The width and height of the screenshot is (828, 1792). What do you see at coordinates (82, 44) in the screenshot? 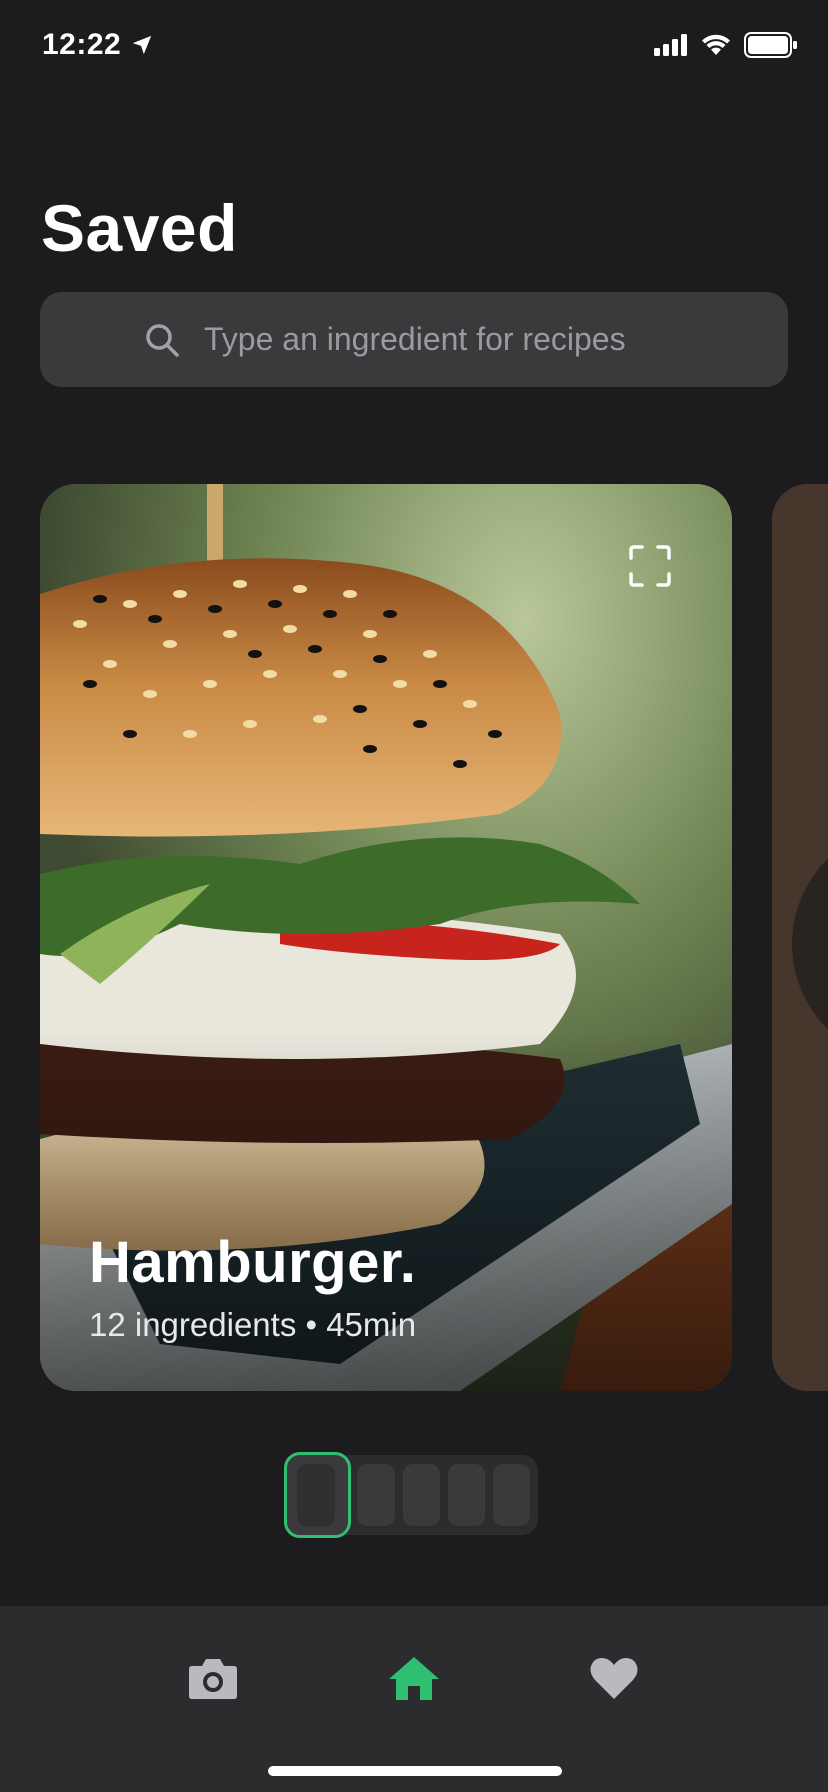
I see `status-time-text: 12:22` at bounding box center [82, 44].